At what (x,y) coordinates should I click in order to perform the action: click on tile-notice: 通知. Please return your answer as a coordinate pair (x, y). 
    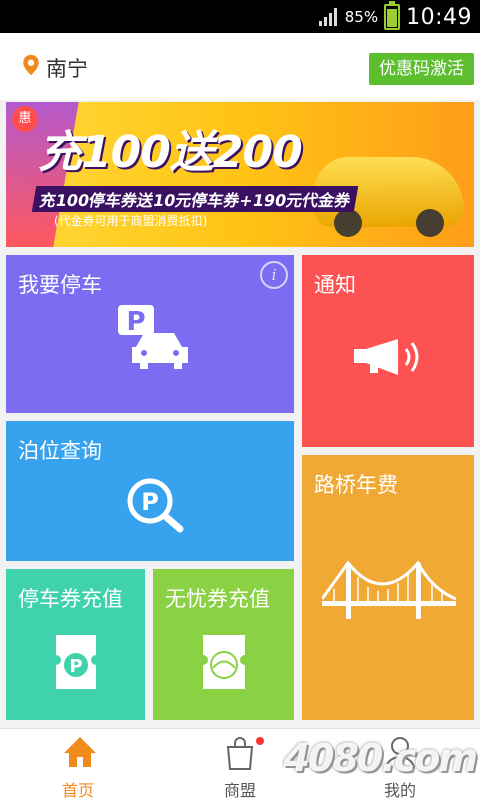
    Looking at the image, I should click on (388, 351).